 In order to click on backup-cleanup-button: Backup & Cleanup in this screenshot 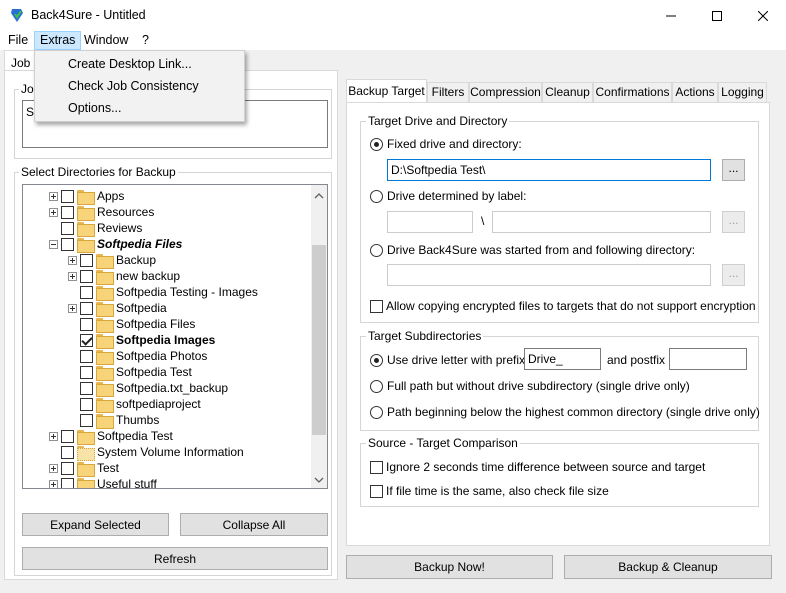, I will do `click(668, 567)`.